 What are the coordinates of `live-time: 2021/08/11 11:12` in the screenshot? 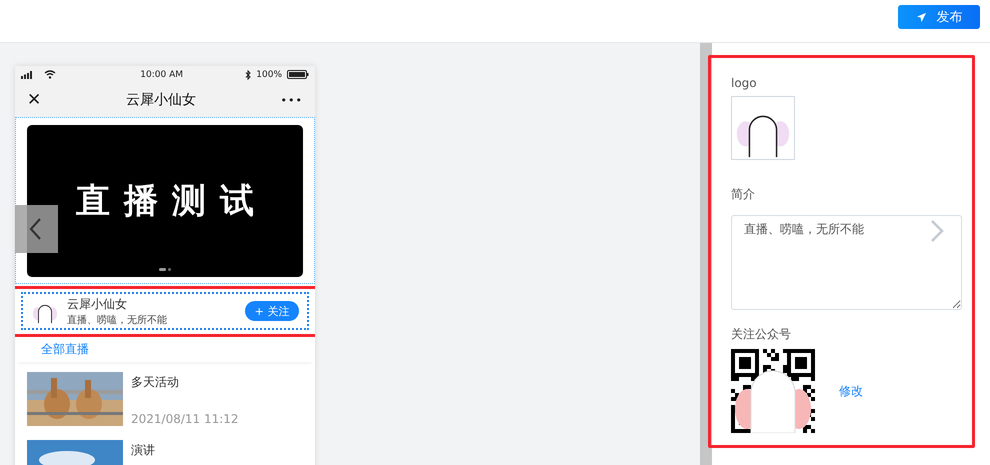 It's located at (185, 419).